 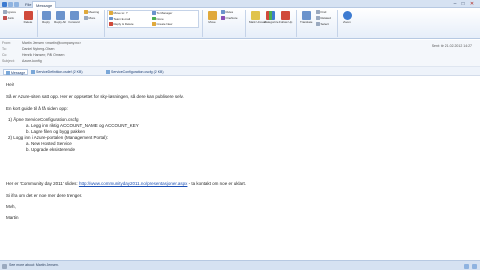 I want to click on people-icon, so click(x=4, y=266).